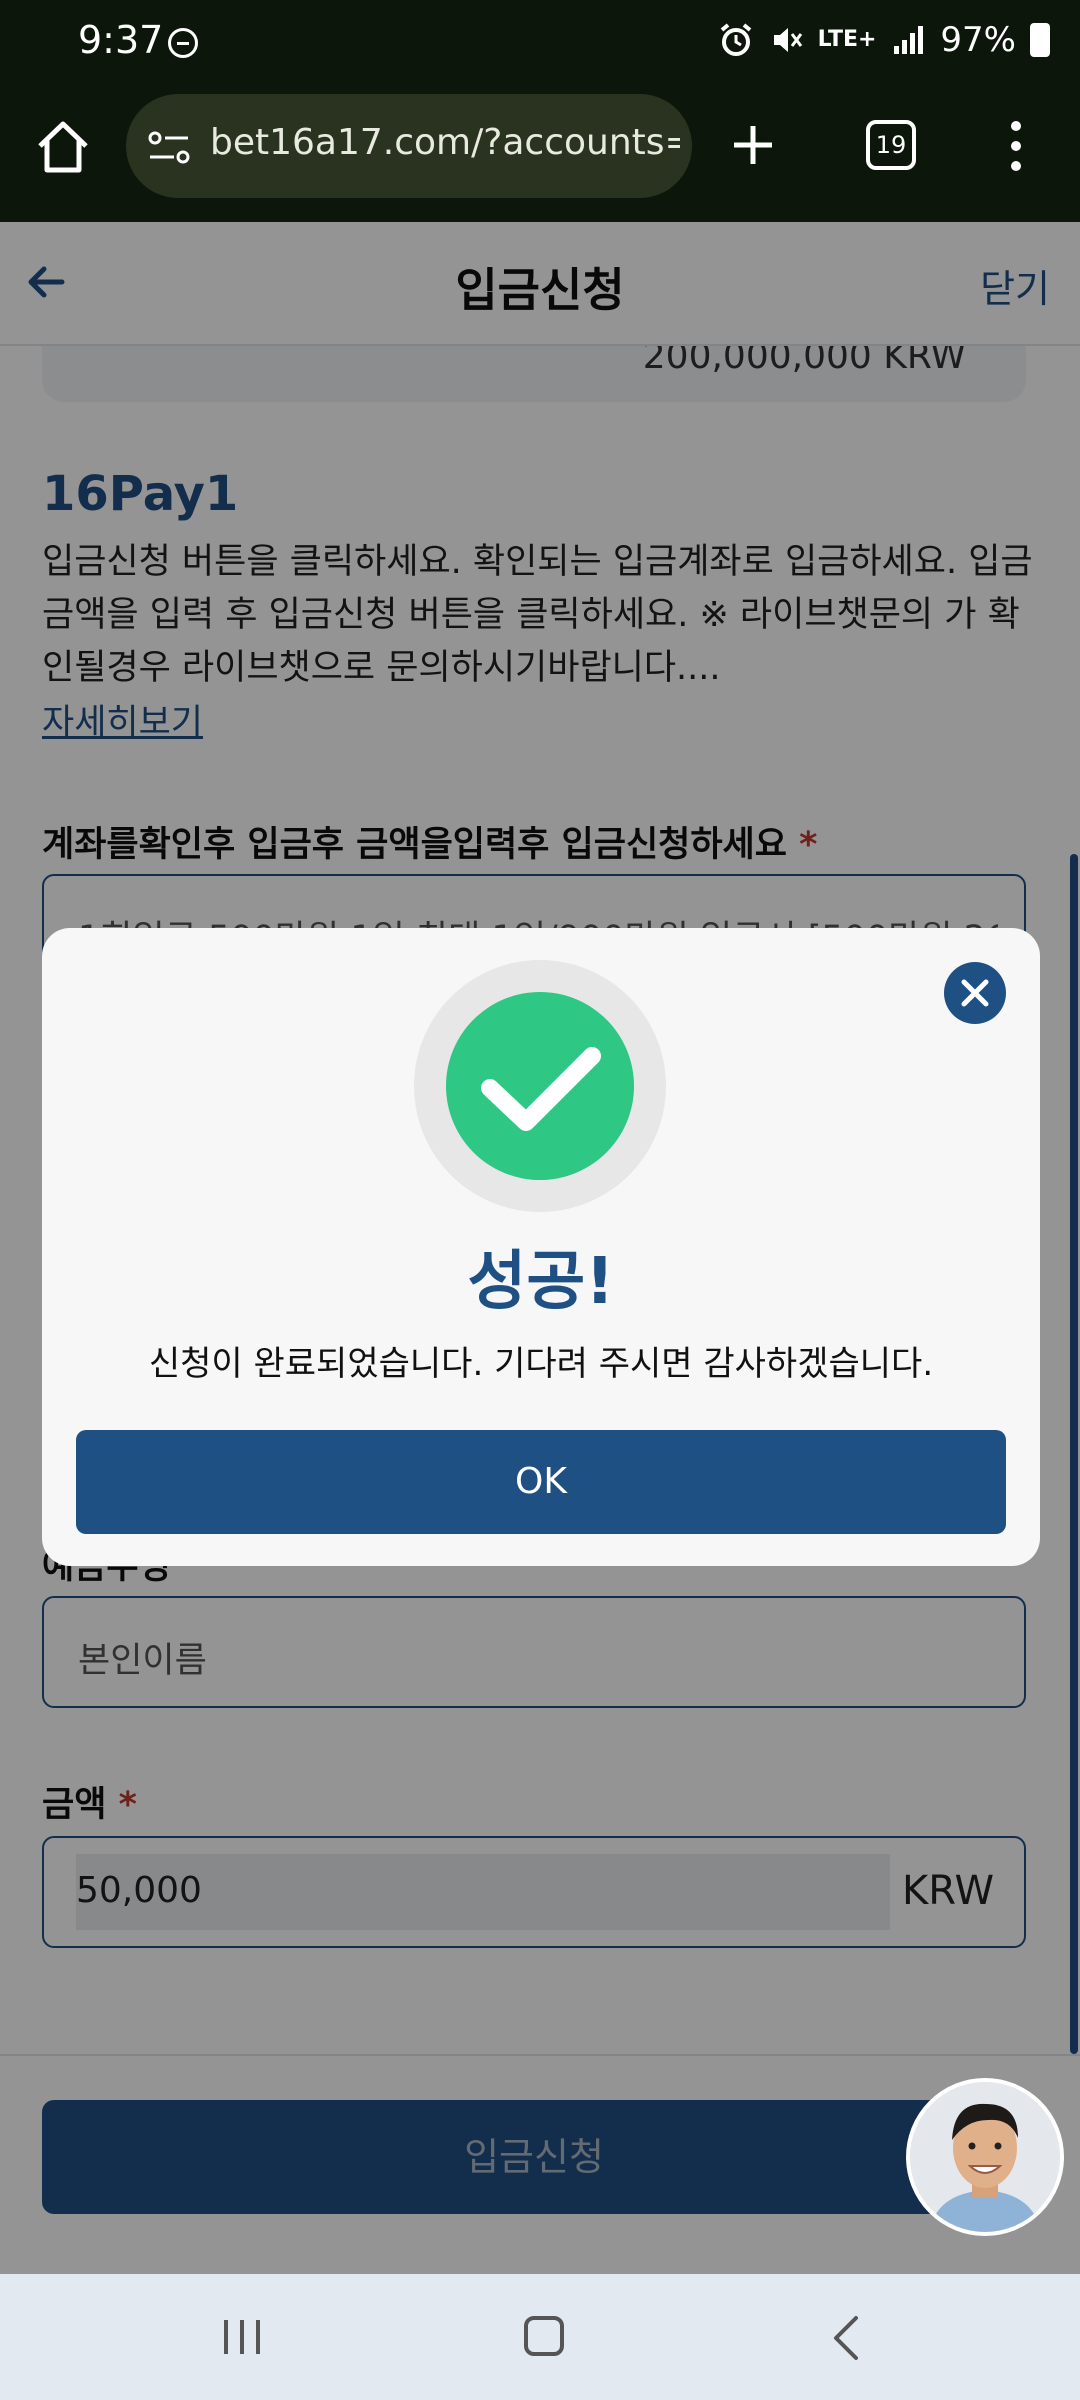  I want to click on battery-icon, so click(1040, 40).